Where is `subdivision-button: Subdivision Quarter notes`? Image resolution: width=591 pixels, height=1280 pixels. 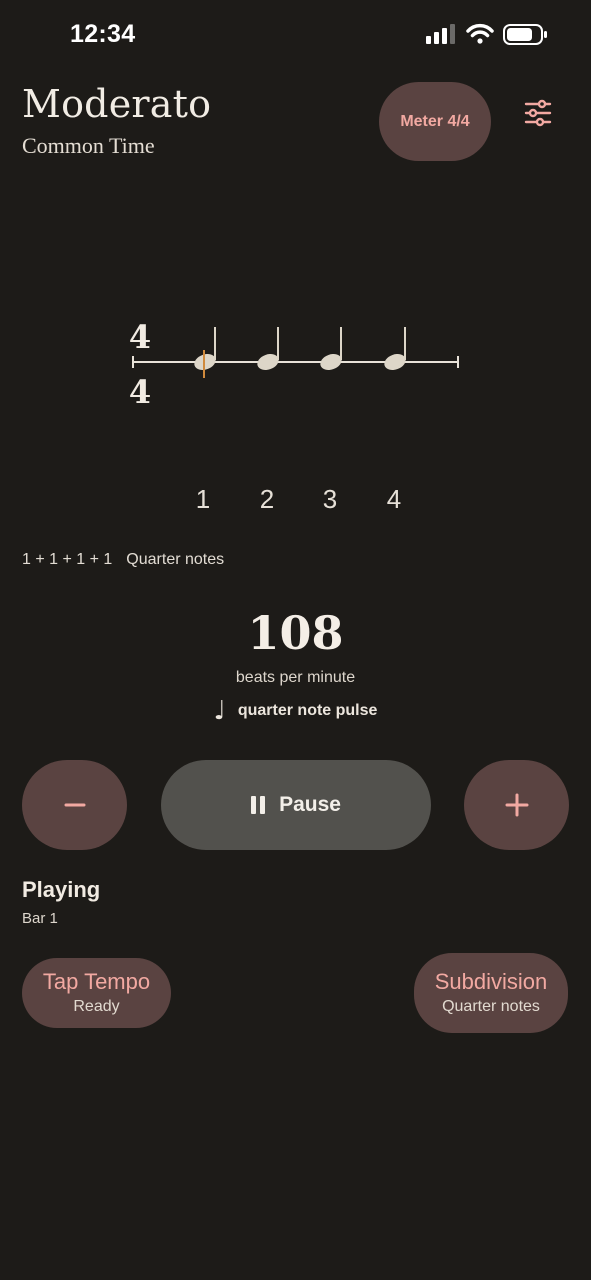 subdivision-button: Subdivision Quarter notes is located at coordinates (491, 993).